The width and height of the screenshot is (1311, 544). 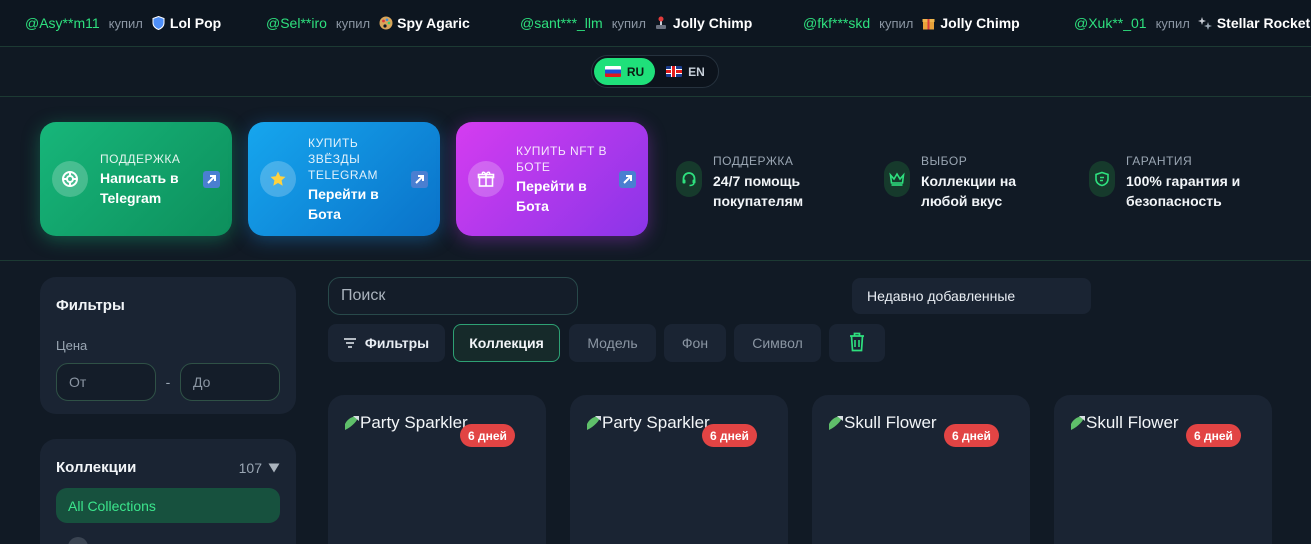 What do you see at coordinates (1263, 23) in the screenshot?
I see `ticker-gift: Stellar Rocket` at bounding box center [1263, 23].